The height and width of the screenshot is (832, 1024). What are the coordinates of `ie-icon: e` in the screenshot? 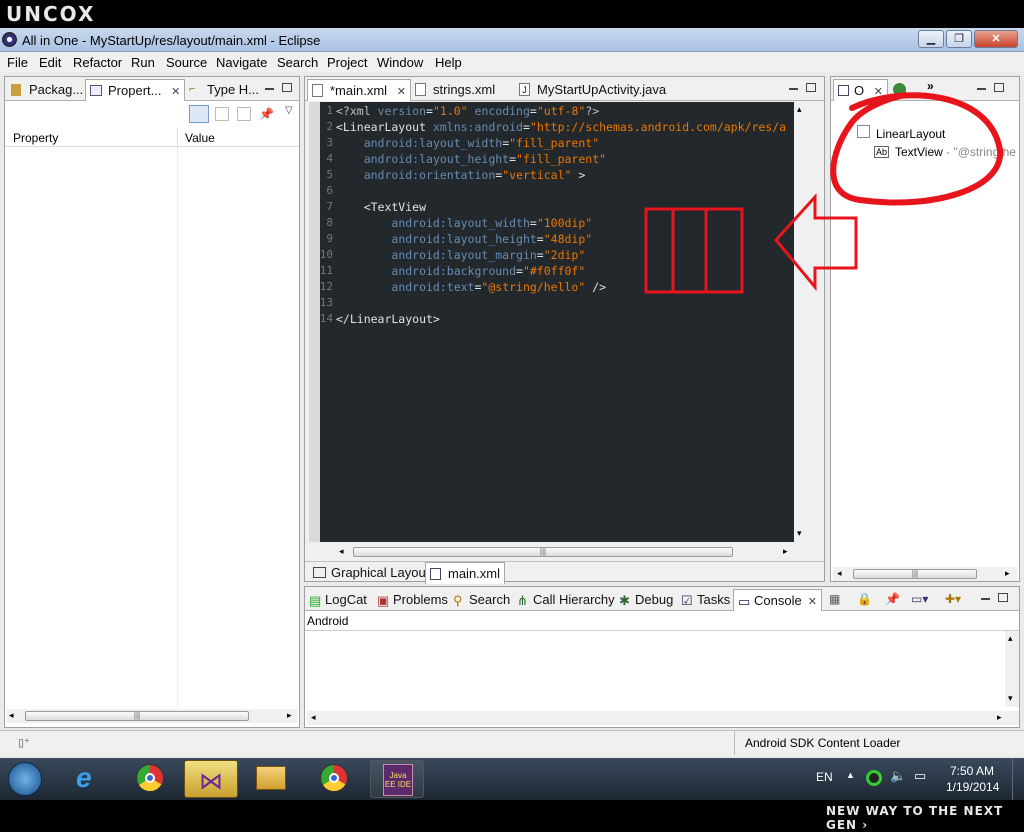 It's located at (84, 777).